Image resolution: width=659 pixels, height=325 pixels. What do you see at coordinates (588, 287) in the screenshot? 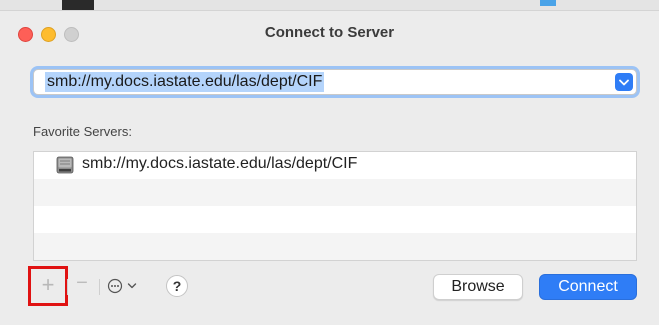
I see `connect-button: Connect` at bounding box center [588, 287].